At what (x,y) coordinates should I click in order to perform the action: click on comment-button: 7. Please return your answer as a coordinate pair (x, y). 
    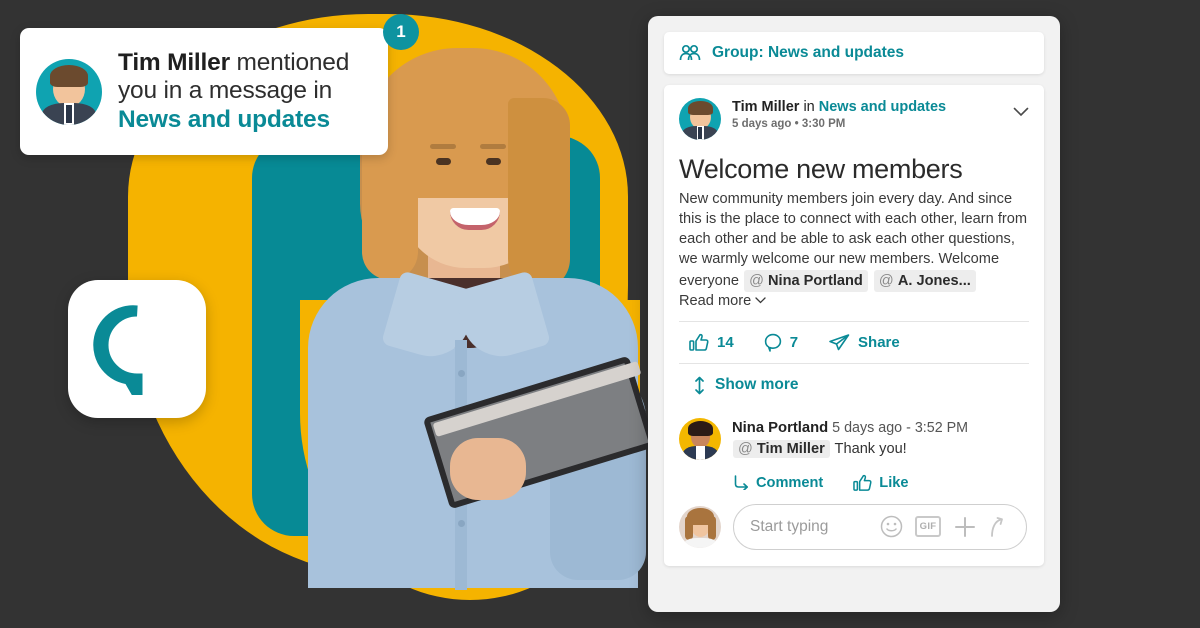
    Looking at the image, I should click on (781, 342).